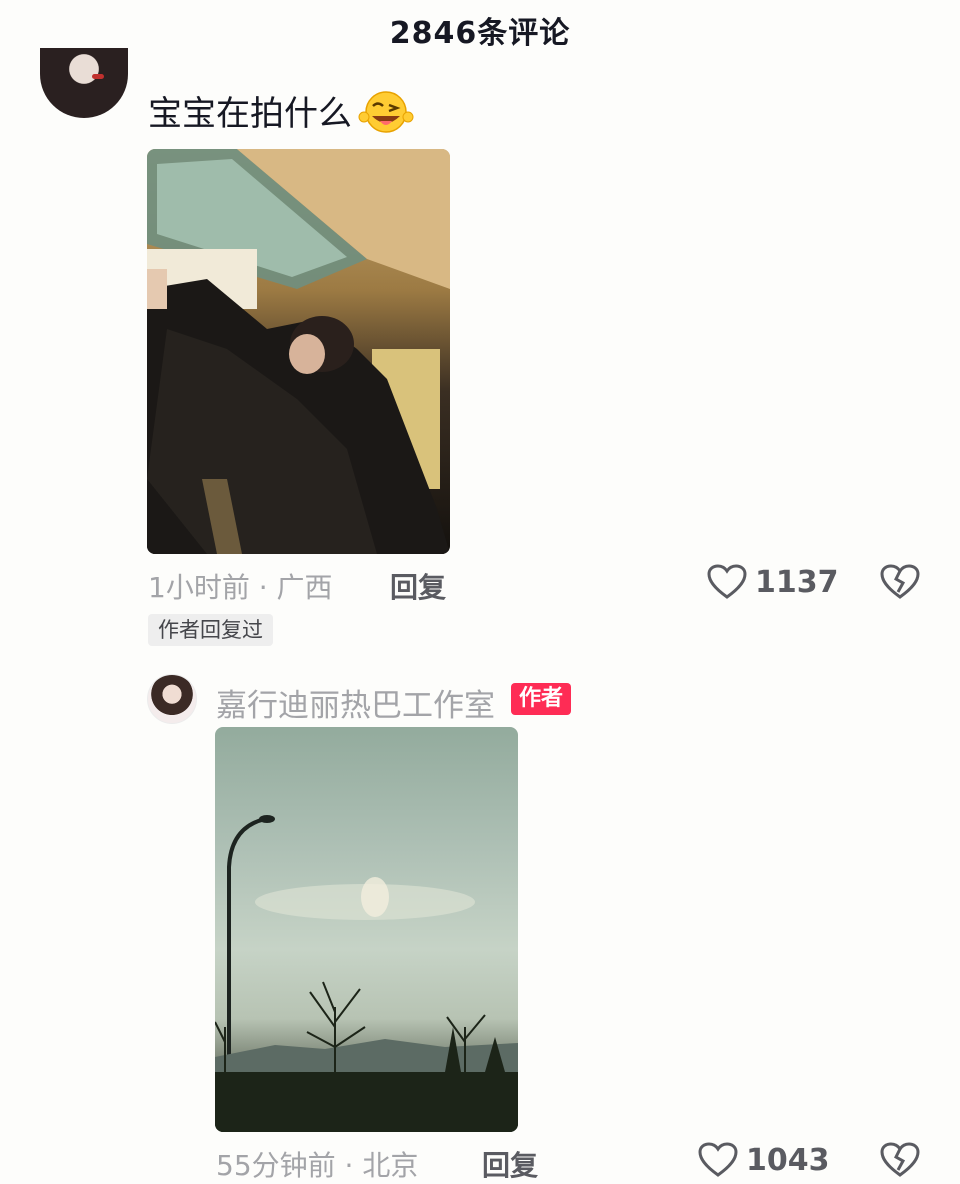 Image resolution: width=960 pixels, height=1184 pixels. Describe the element at coordinates (210, 630) in the screenshot. I see `author-replied-badge: 作者回复过` at that location.